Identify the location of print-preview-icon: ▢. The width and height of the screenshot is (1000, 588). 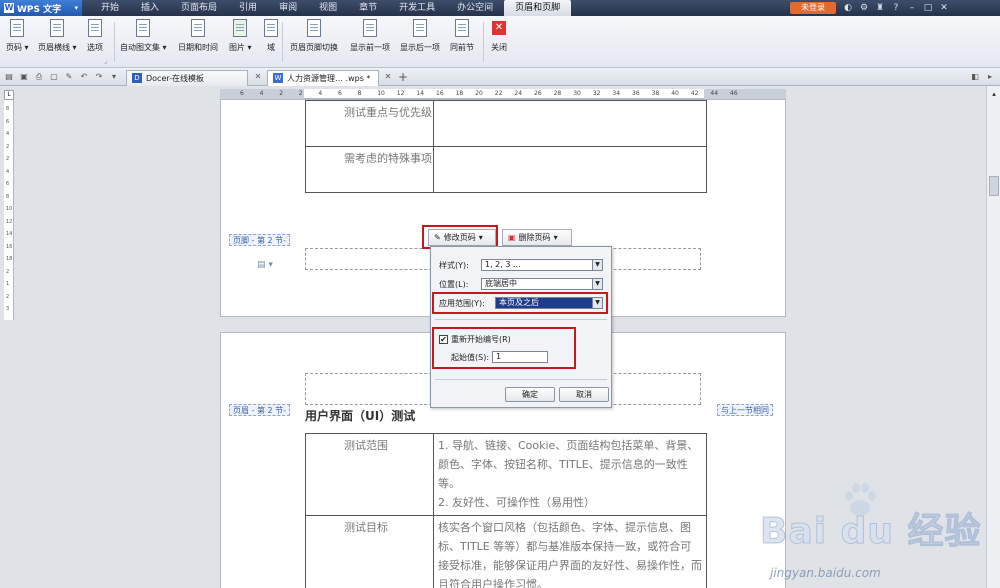
(54, 77).